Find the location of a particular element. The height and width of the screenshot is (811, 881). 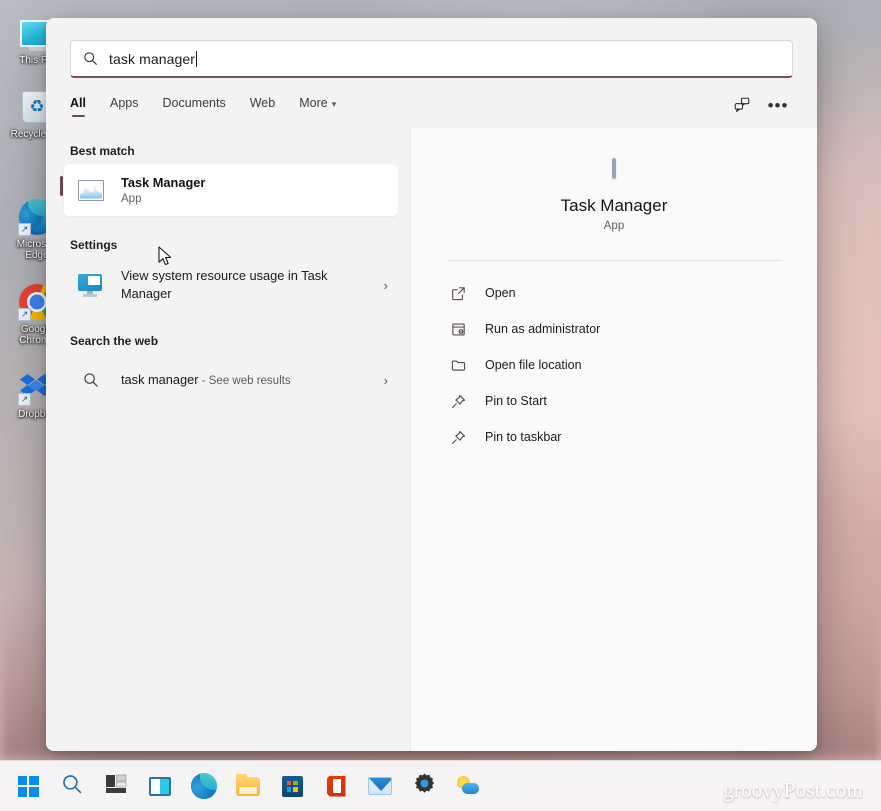

tab-label: All is located at coordinates (78, 103).